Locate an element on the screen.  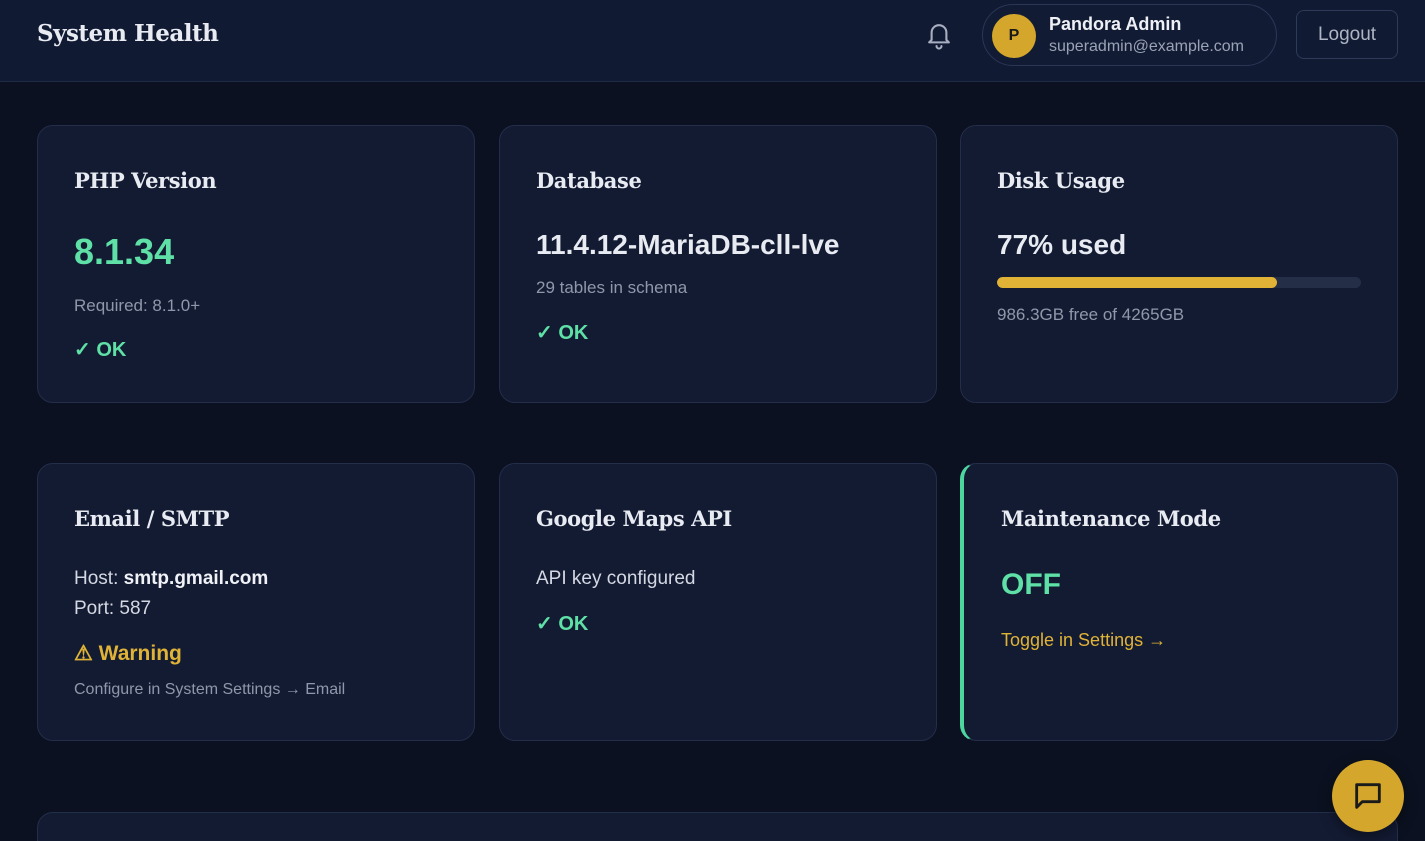
notifications-button is located at coordinates (939, 35).